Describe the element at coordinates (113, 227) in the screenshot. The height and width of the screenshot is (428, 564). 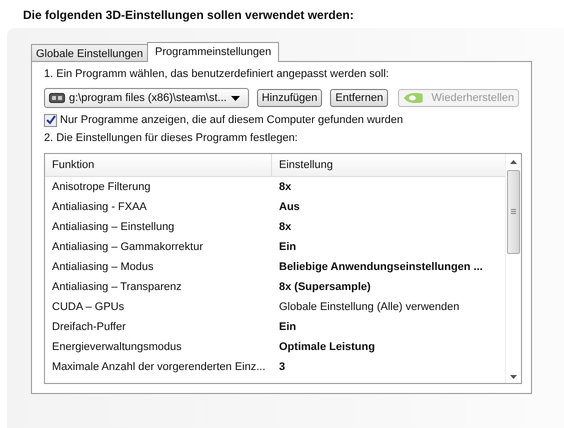
I see `table-cell-text: Antialiasing – Einstellung` at that location.